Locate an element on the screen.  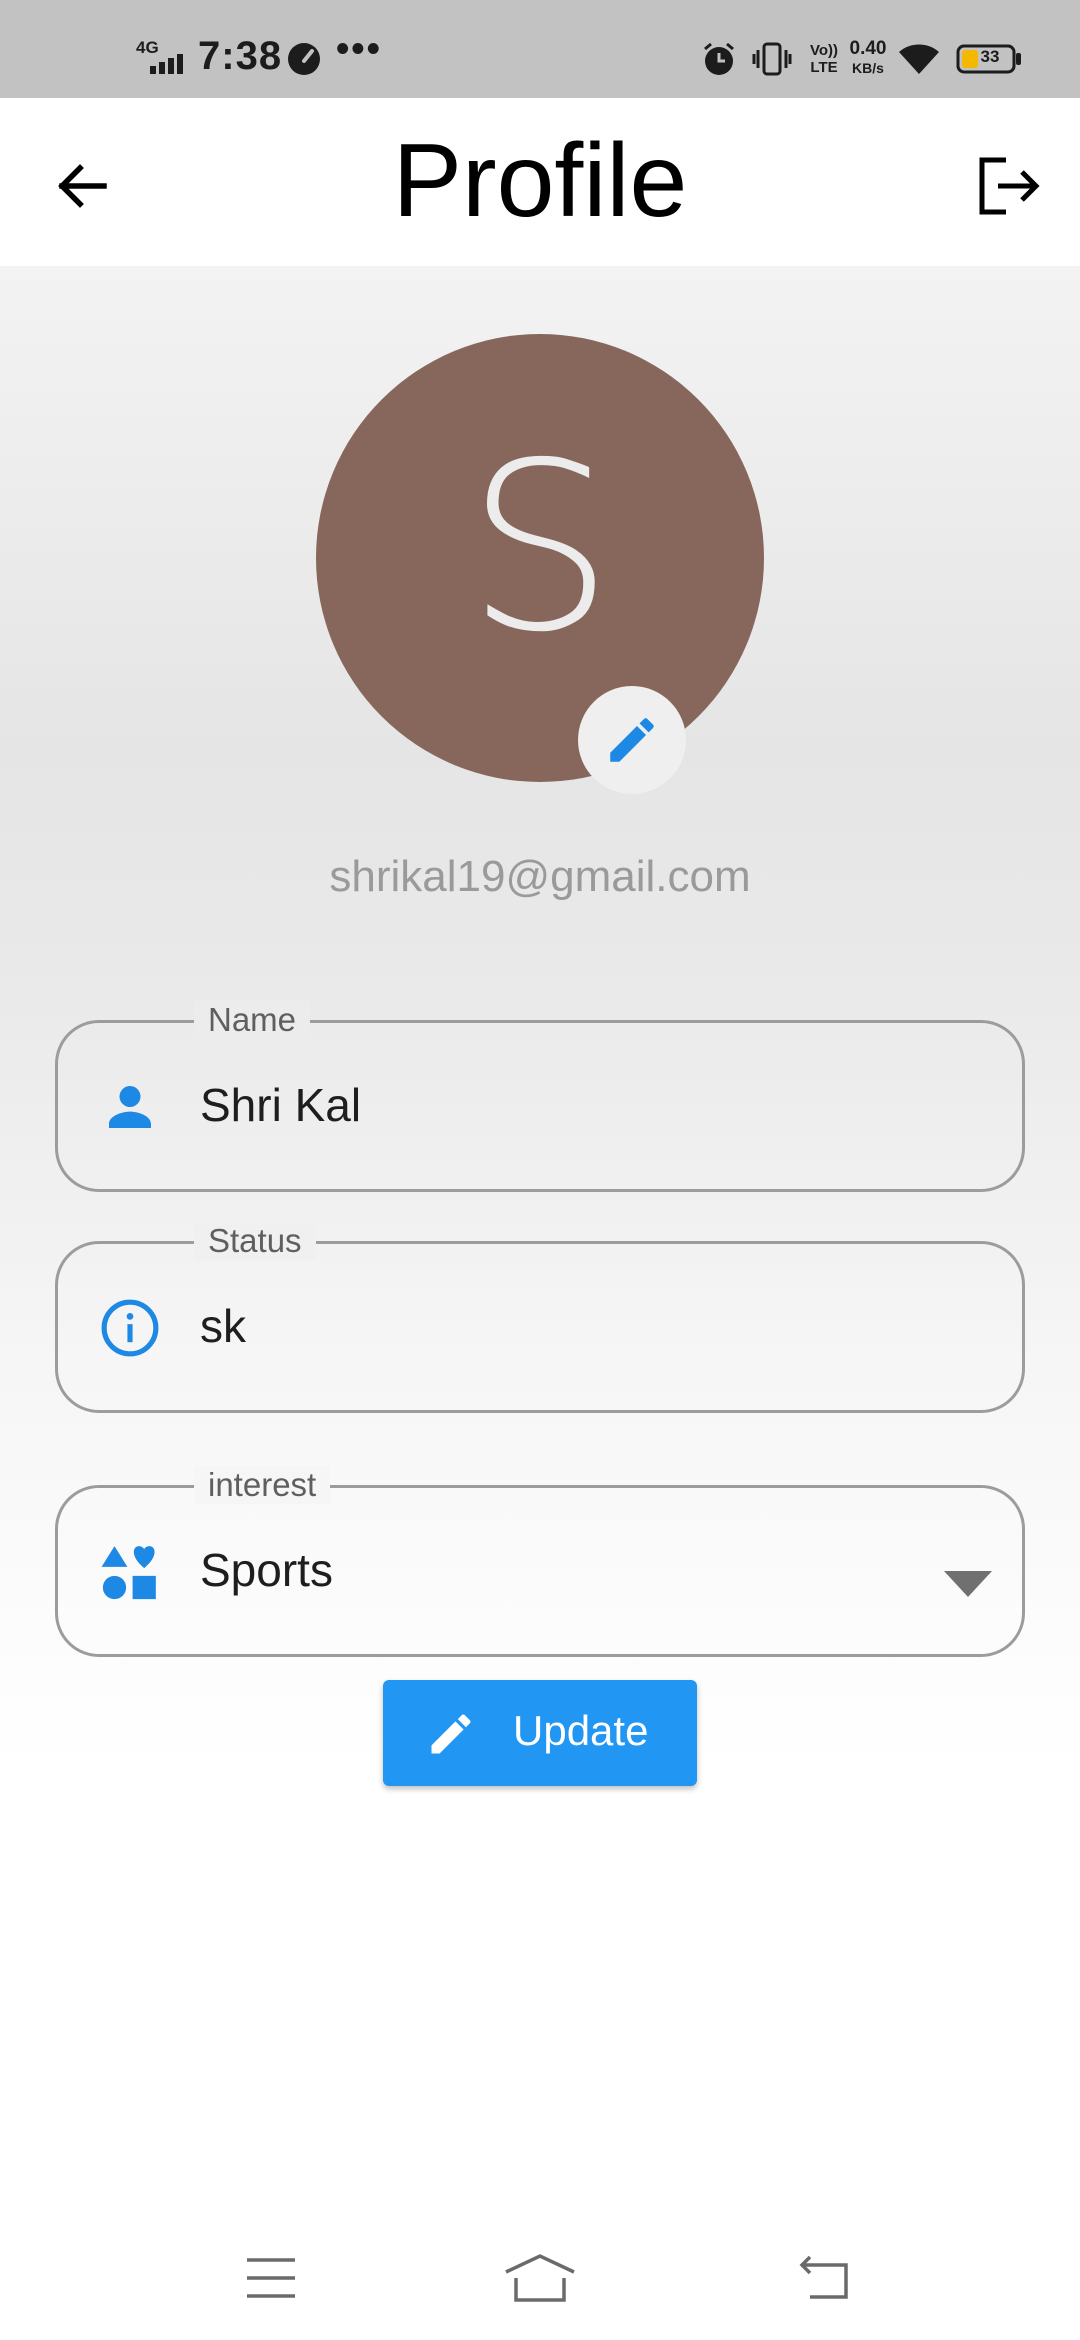
vibrate-icon is located at coordinates (772, 59).